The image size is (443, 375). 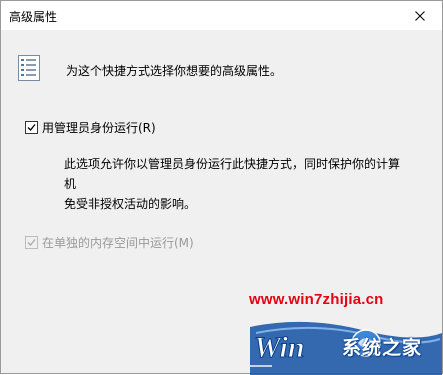 I want to click on run-as-admin-checkbox: 用管理员身份运行(R), so click(x=90, y=127).